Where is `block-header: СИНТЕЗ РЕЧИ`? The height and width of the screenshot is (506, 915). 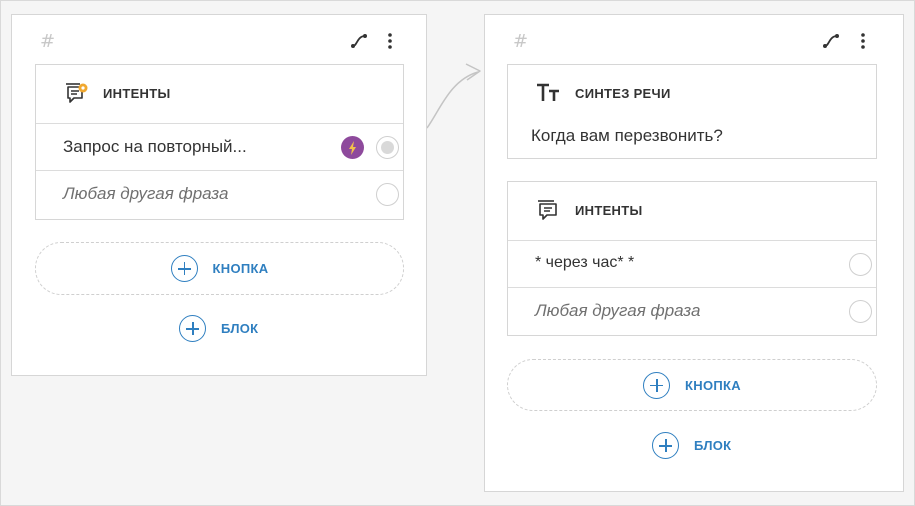 block-header: СИНТЕЗ РЕЧИ is located at coordinates (692, 90).